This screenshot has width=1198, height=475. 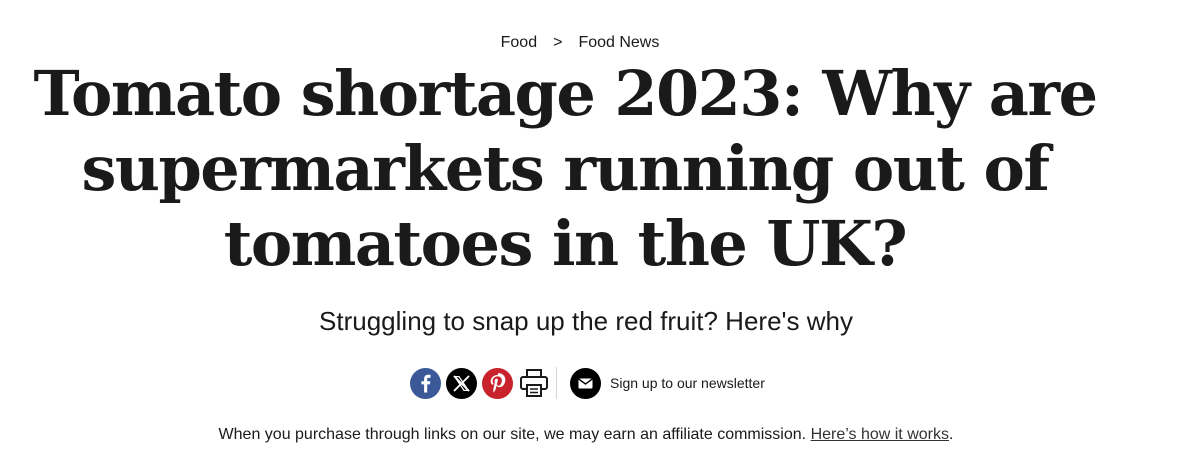 I want to click on headline-line-2: supermarkets running out of, so click(x=565, y=168).